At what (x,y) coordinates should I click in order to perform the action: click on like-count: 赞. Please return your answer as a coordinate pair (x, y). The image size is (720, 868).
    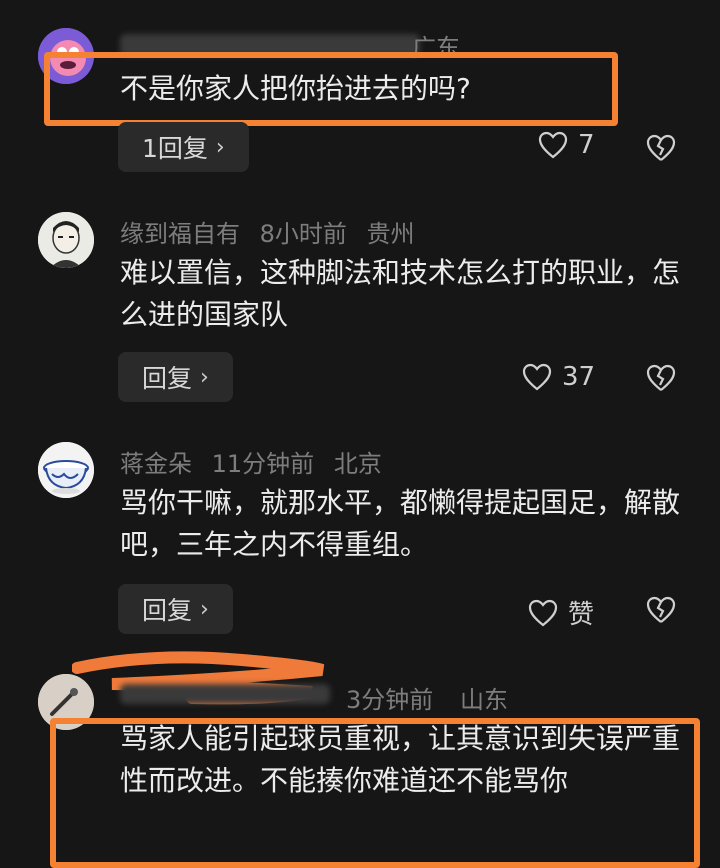
    Looking at the image, I should click on (581, 615).